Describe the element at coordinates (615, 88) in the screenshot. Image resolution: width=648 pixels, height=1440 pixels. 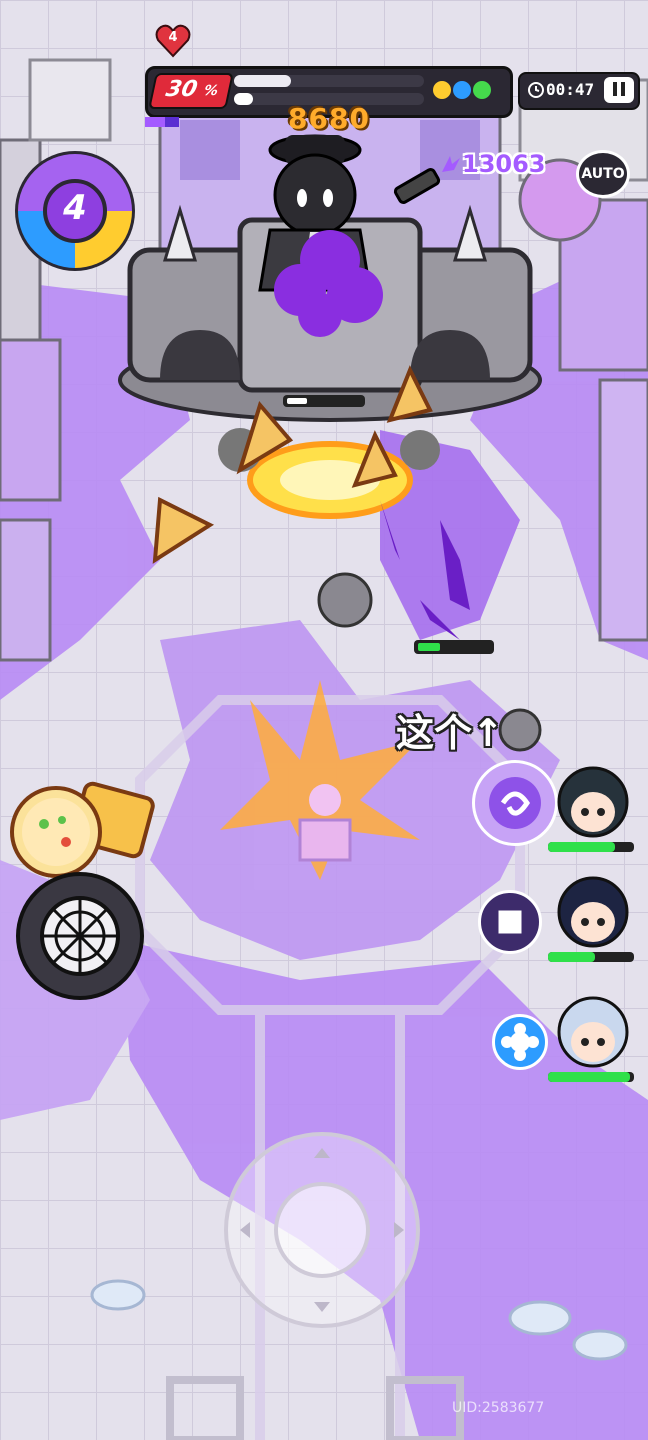
I see `pause-icon` at that location.